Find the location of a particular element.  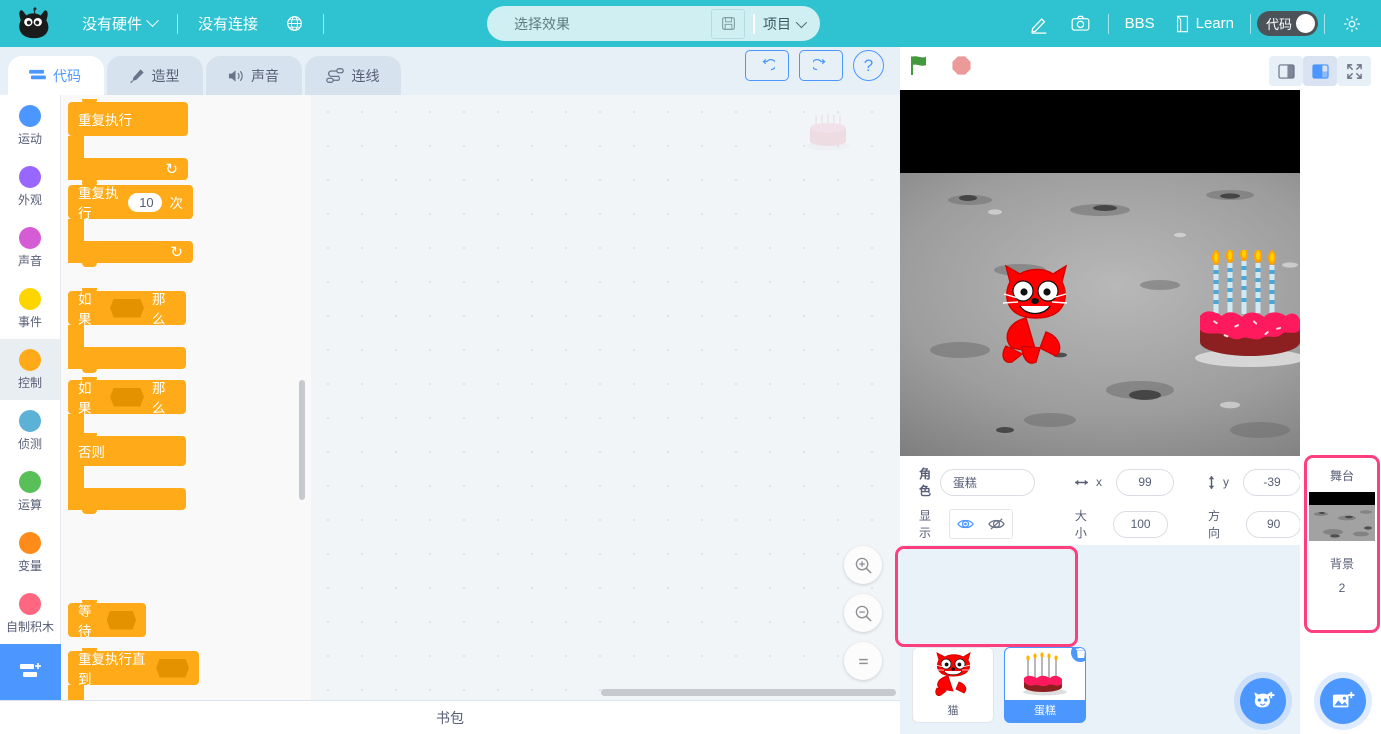

scratch-cat-sprite is located at coordinates (1034, 315).